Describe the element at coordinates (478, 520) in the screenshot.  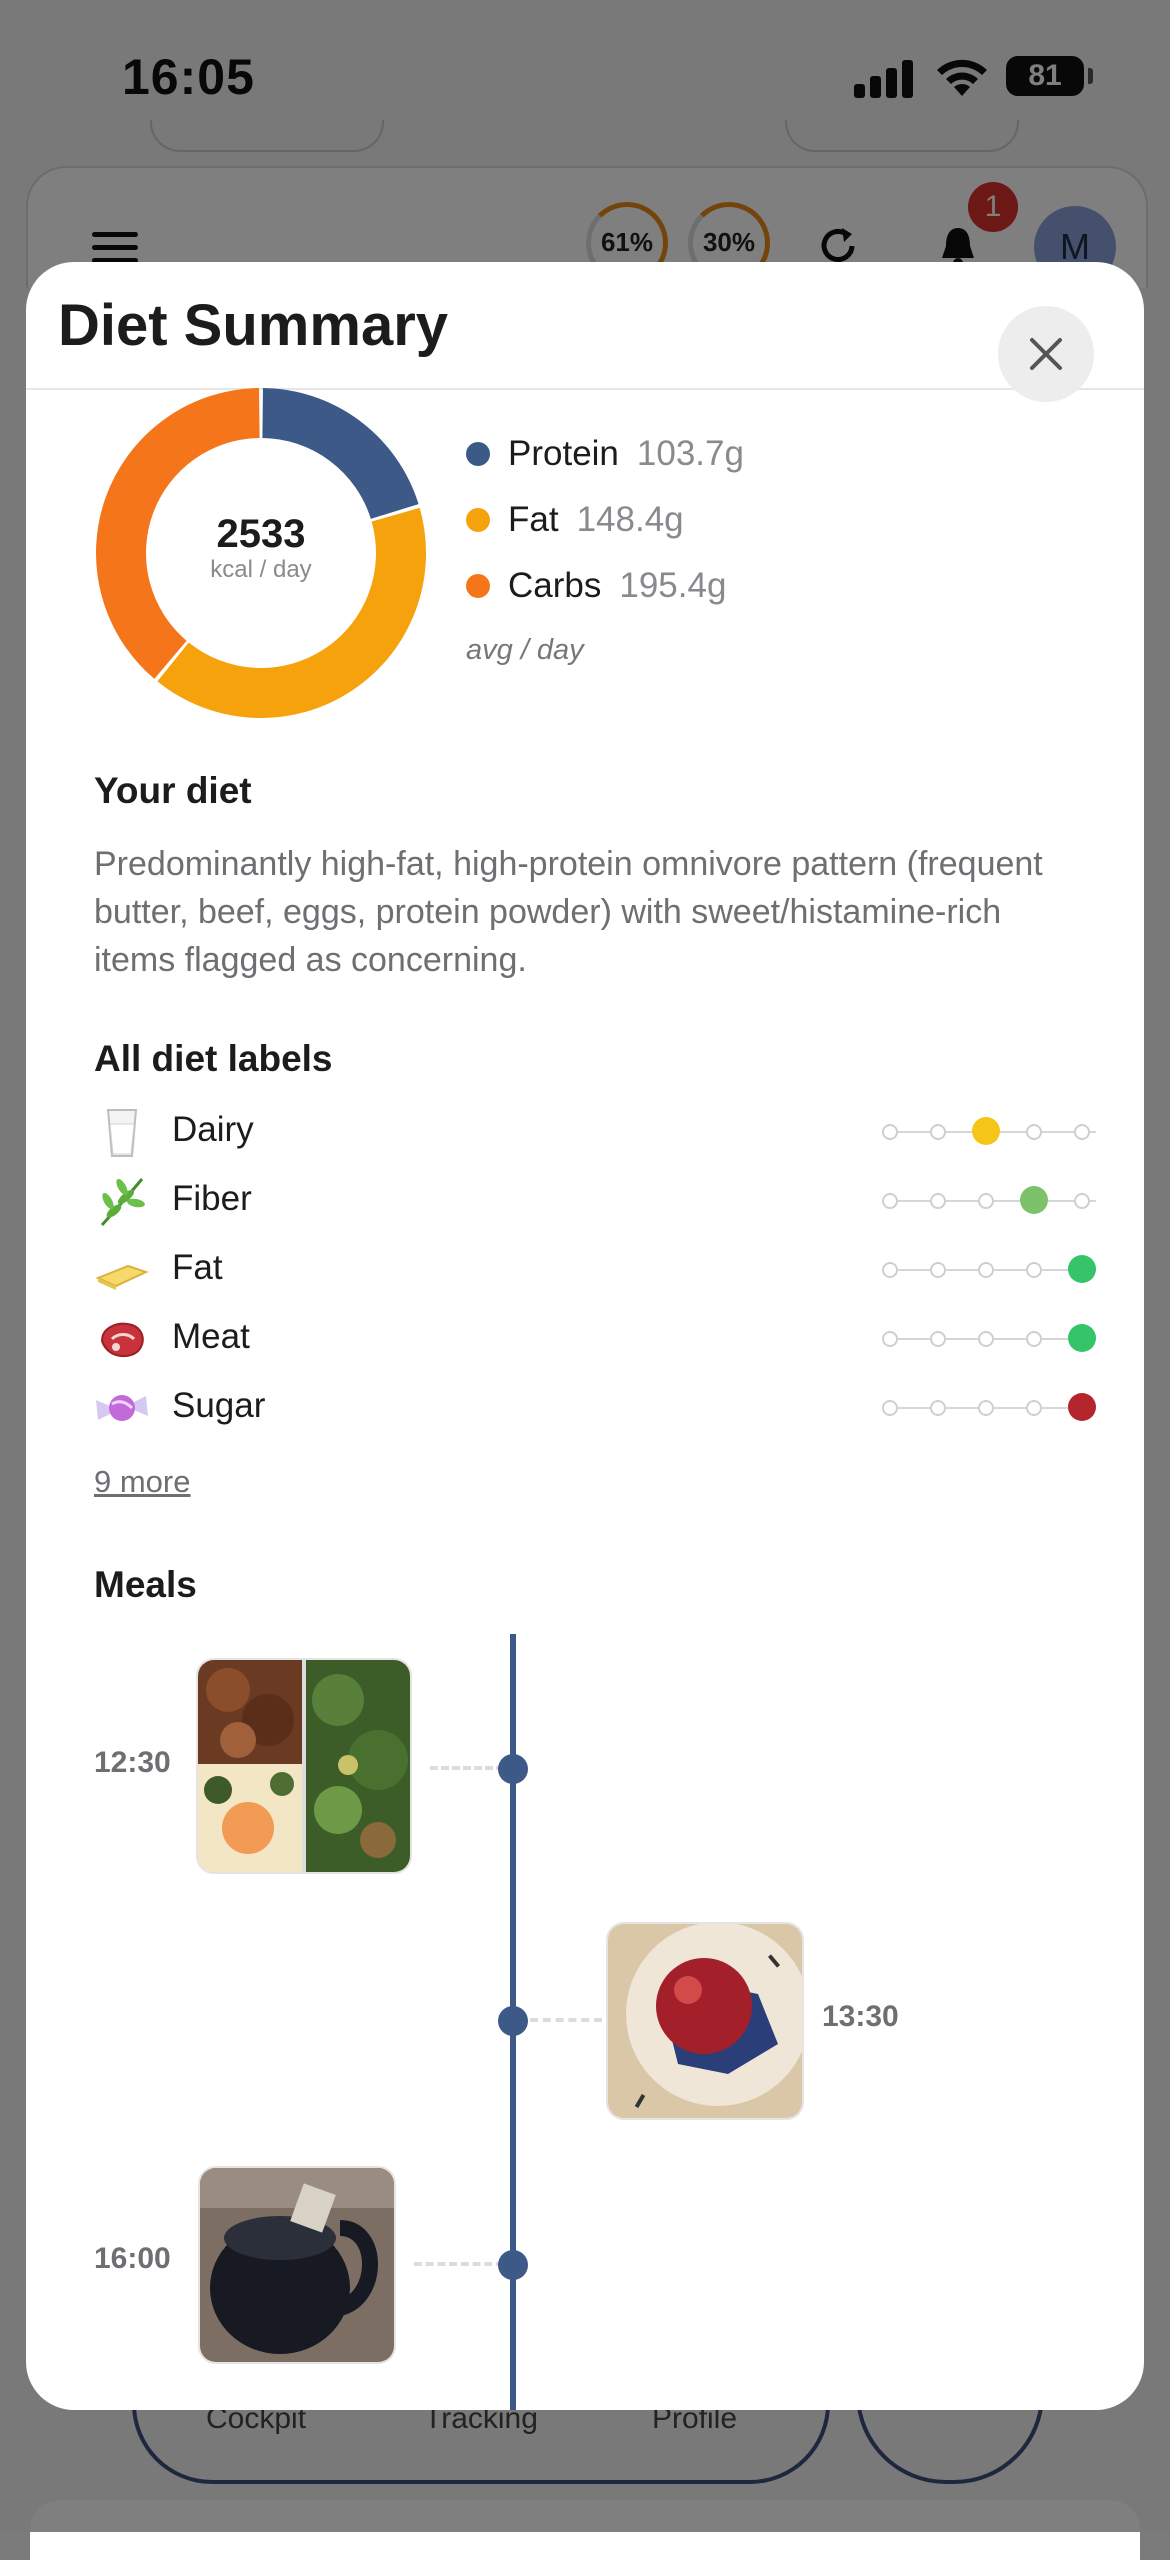
I see `fat-color-dot` at that location.